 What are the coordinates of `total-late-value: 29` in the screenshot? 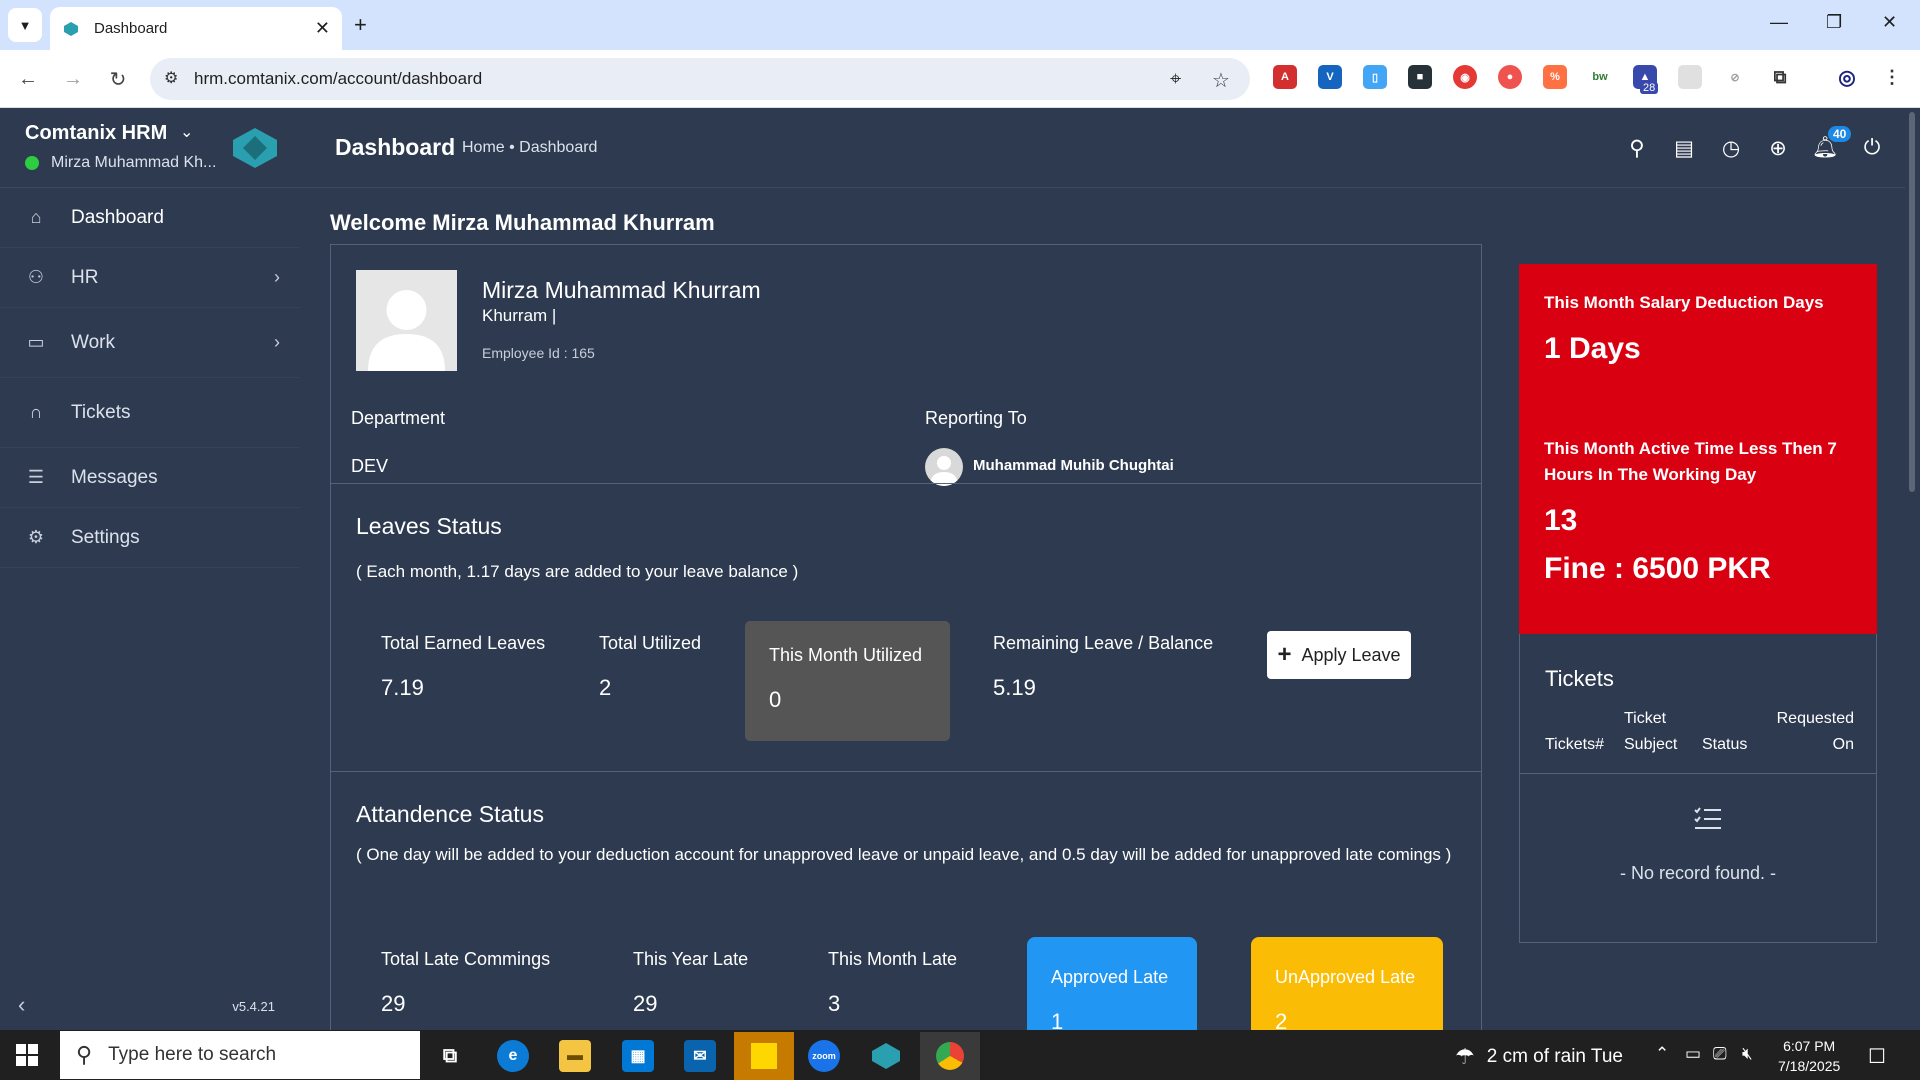 It's located at (393, 1003).